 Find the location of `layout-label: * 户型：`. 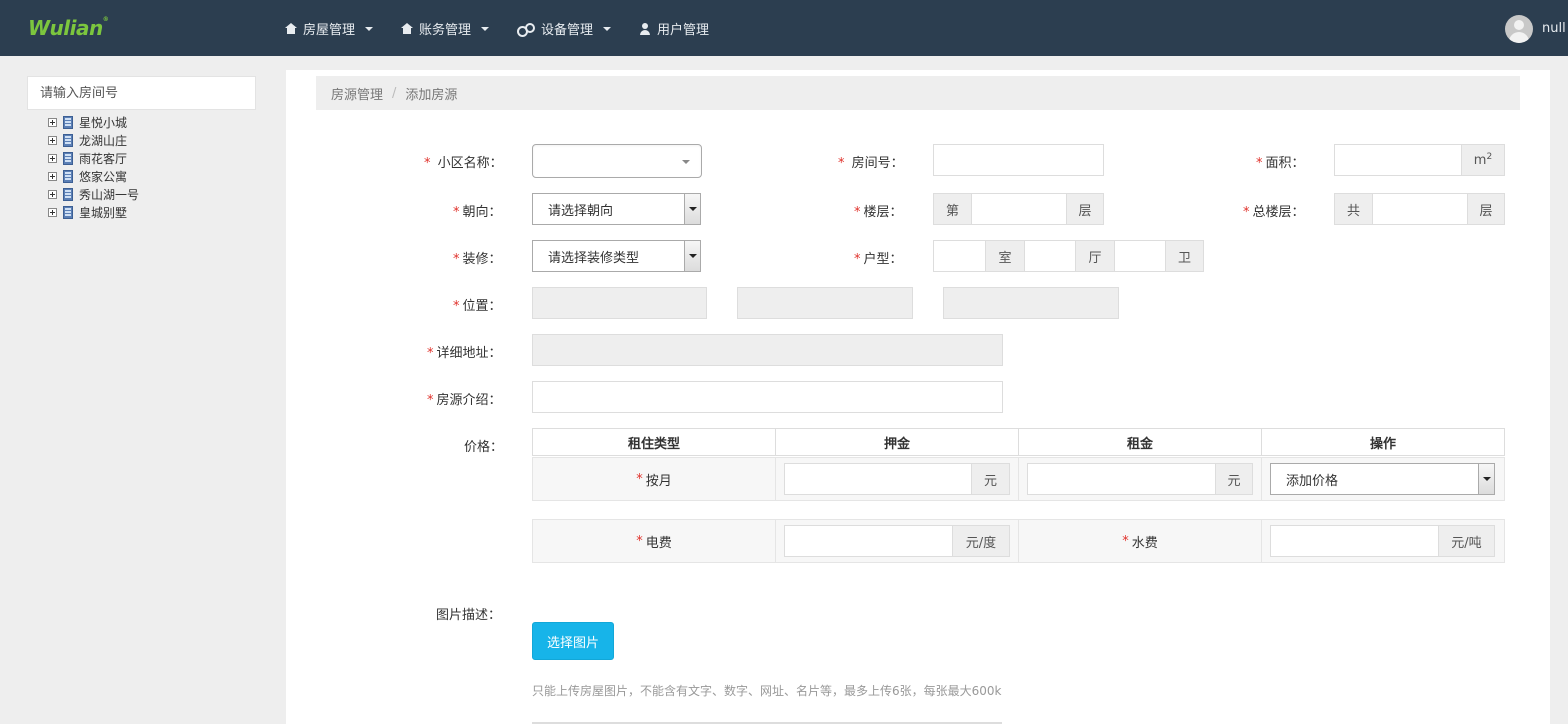

layout-label: * 户型： is located at coordinates (878, 259).